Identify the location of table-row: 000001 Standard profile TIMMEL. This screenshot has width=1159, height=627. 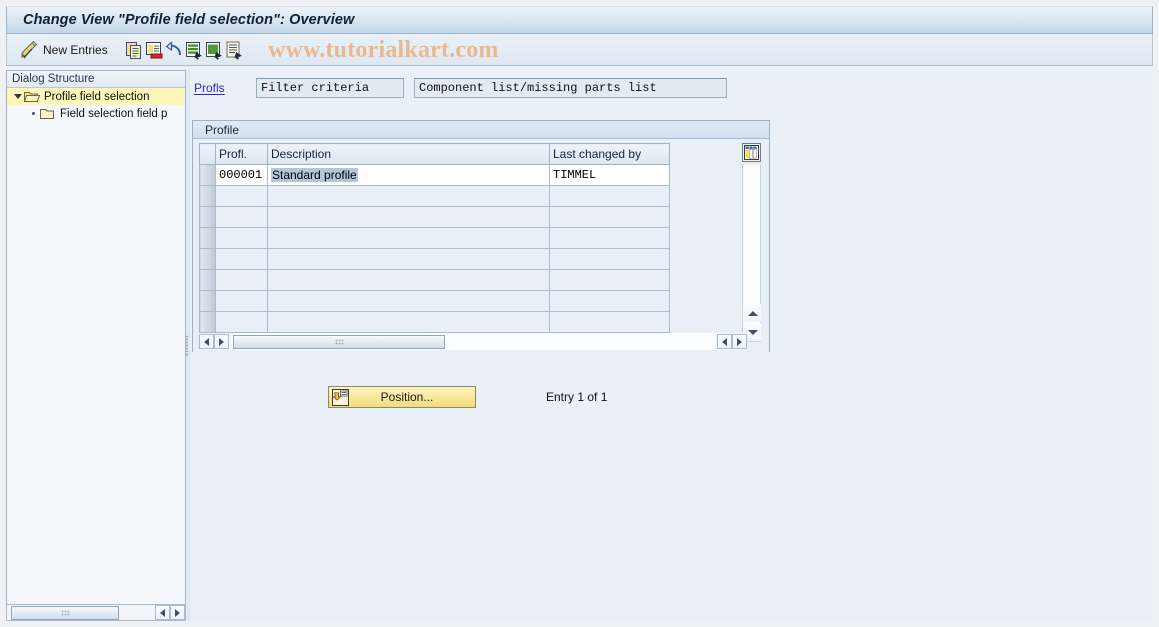
(434, 175).